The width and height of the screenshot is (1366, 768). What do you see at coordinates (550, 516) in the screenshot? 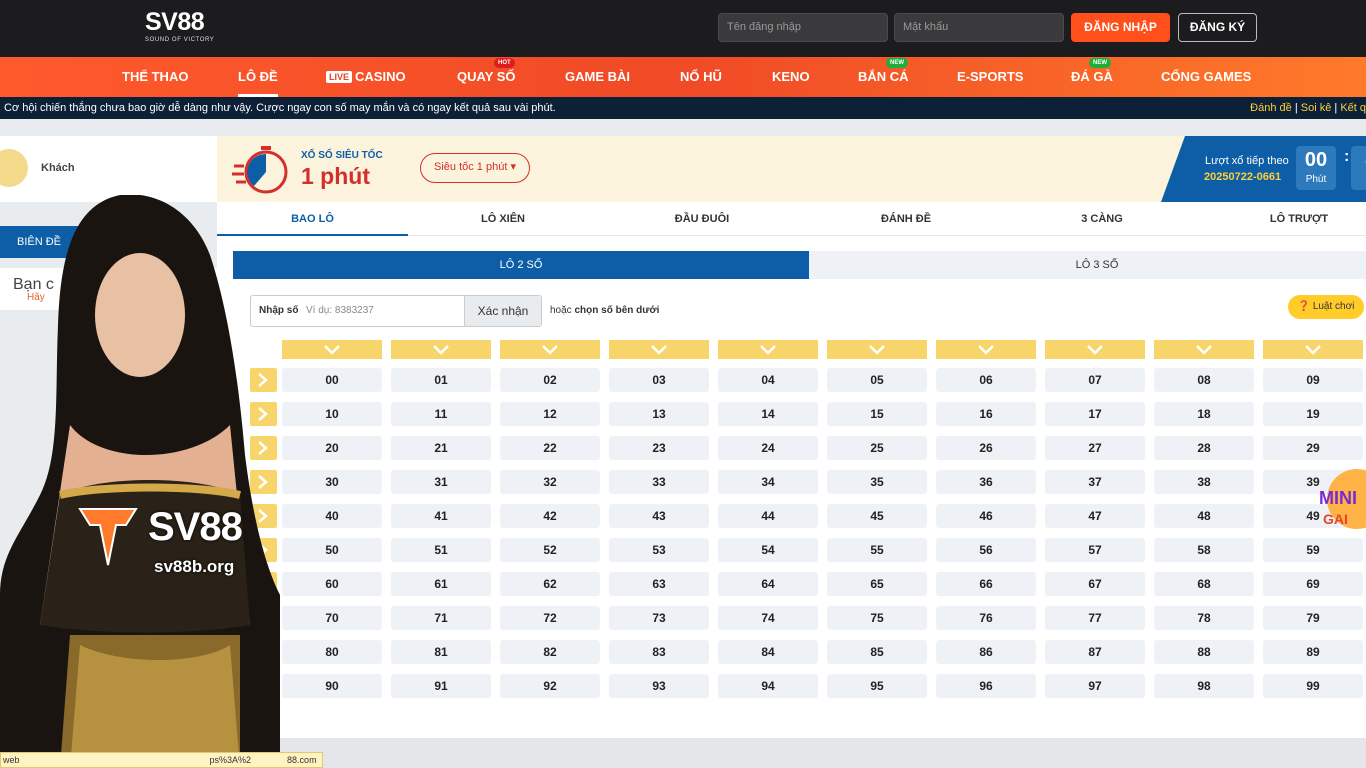
I see `number-cell: 42` at bounding box center [550, 516].